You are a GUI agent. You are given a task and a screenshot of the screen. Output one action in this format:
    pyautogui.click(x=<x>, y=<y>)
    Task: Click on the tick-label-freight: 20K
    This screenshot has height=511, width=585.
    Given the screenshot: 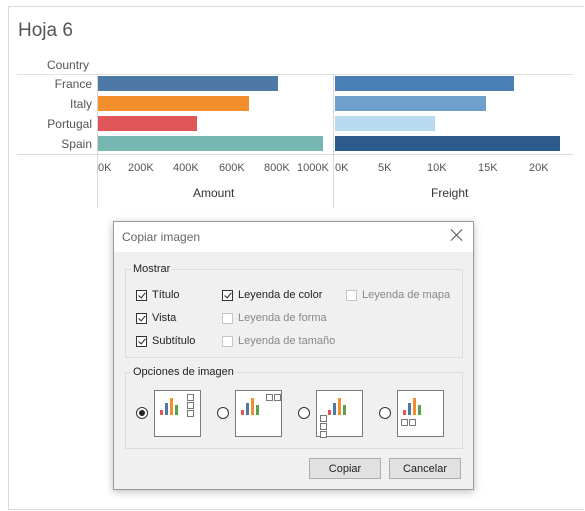 What is the action you would take?
    pyautogui.click(x=539, y=168)
    